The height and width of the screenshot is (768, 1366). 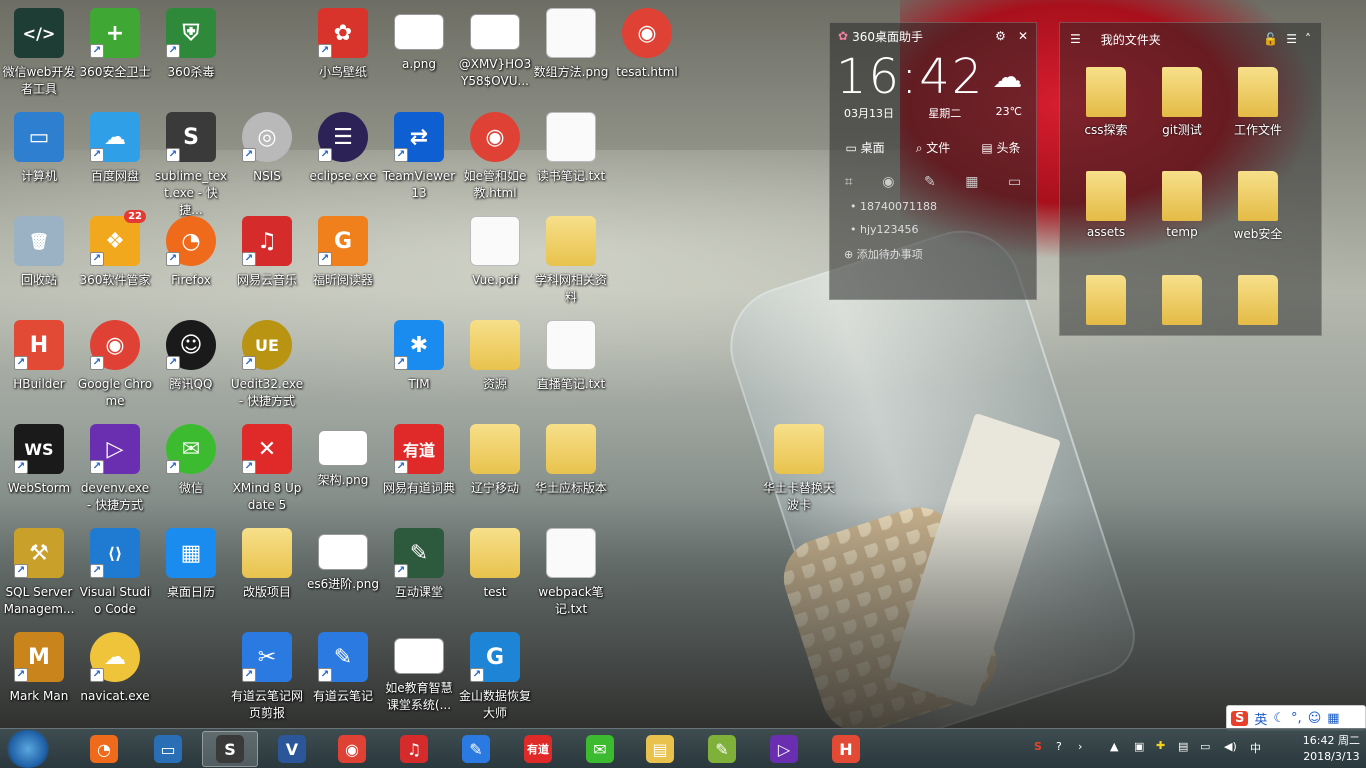 I want to click on desktop-icon: test, so click(x=495, y=572).